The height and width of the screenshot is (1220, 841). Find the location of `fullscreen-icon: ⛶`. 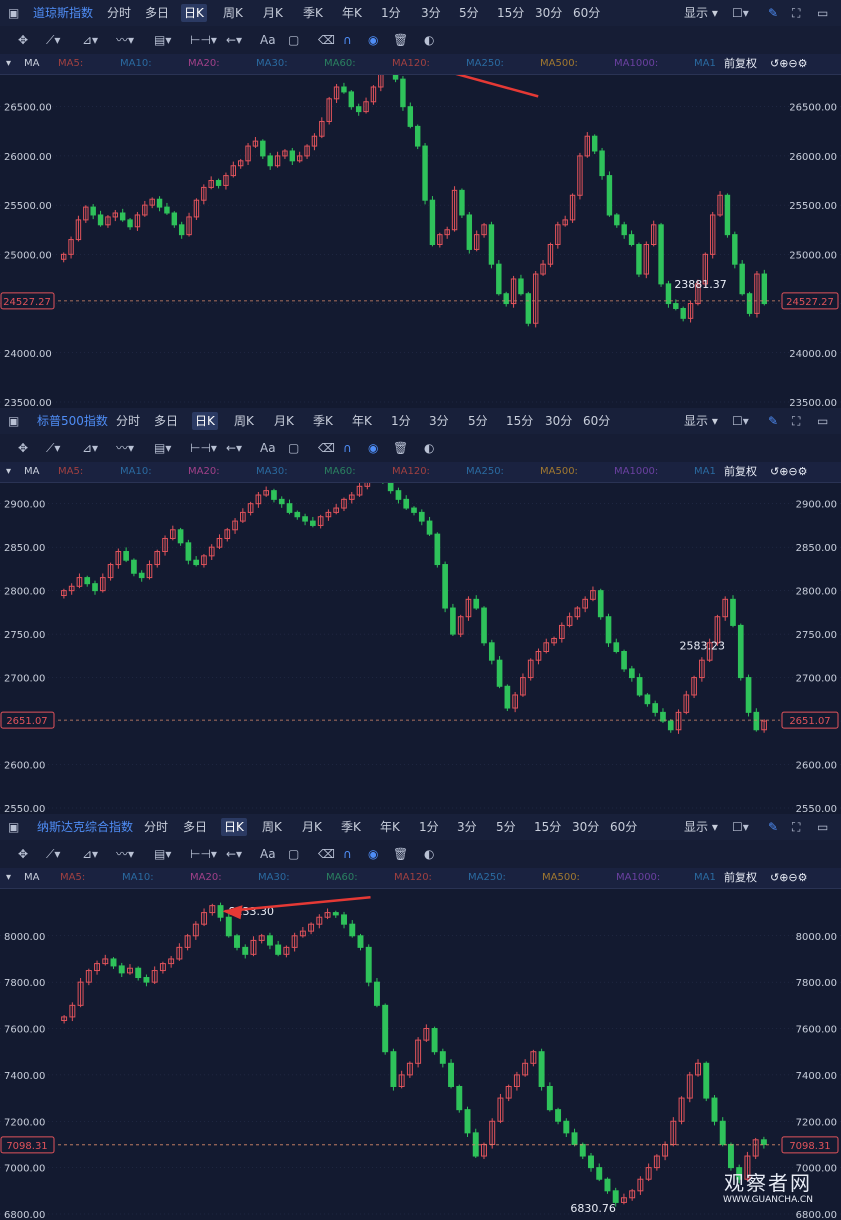

fullscreen-icon: ⛶ is located at coordinates (796, 421).